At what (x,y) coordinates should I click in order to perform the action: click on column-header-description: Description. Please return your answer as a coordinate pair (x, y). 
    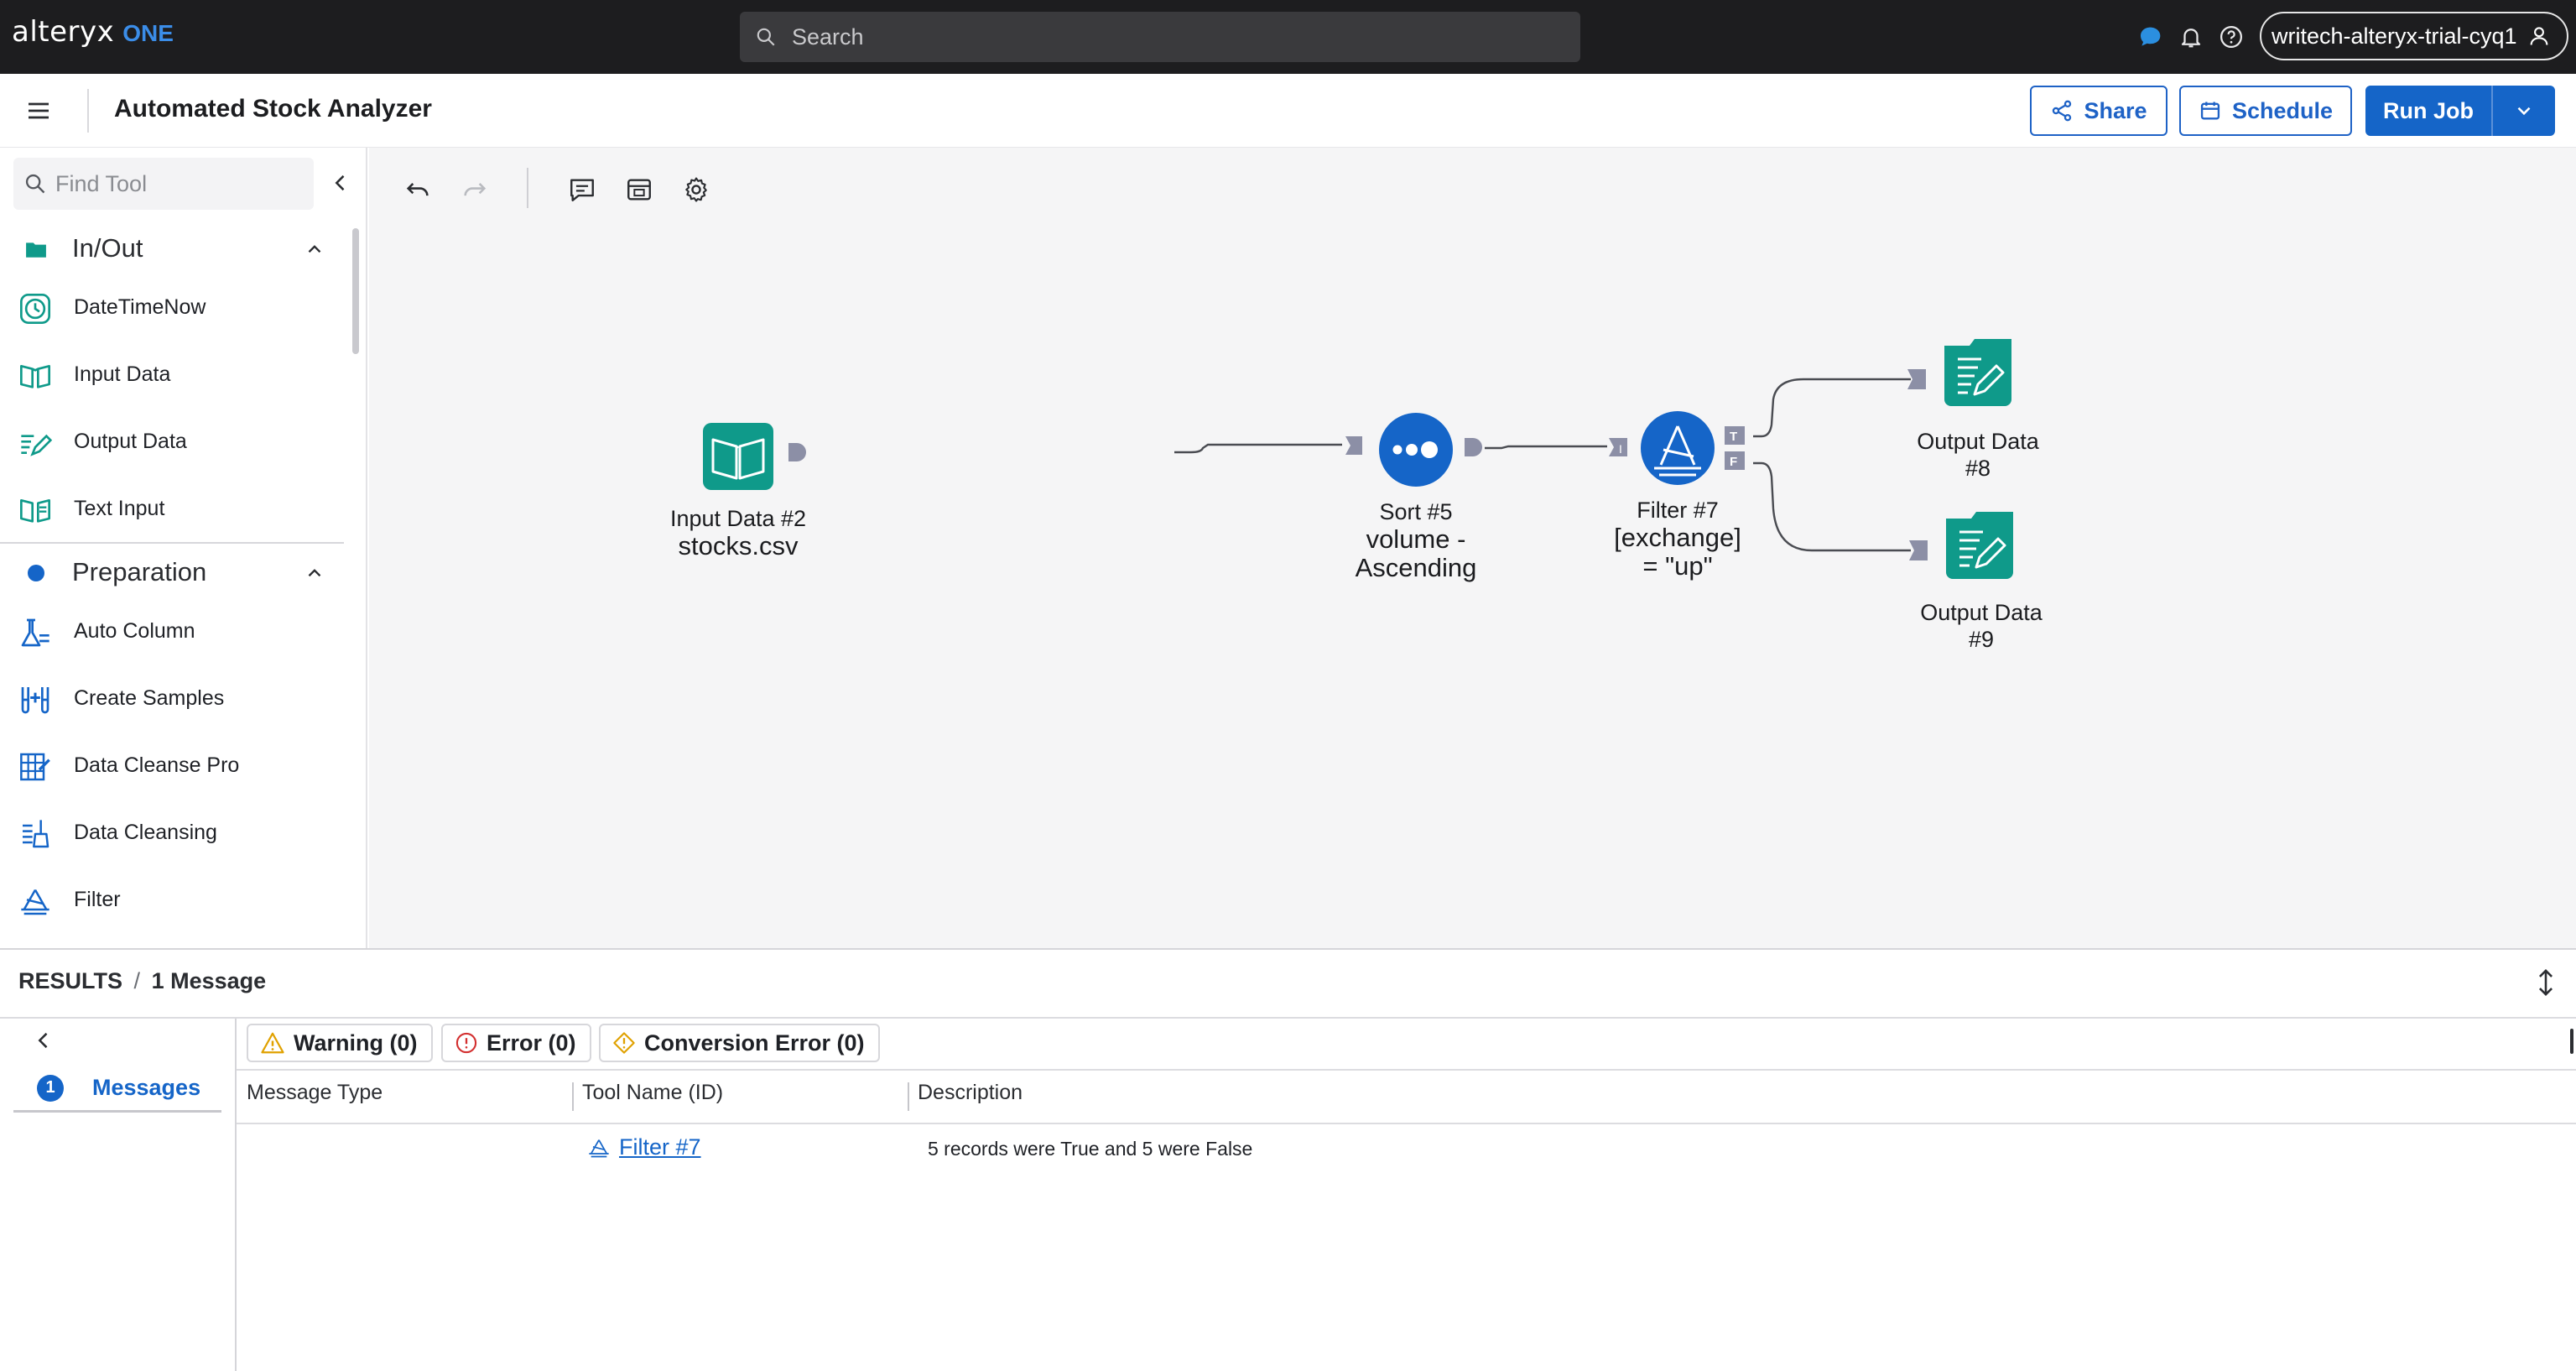
    Looking at the image, I should click on (970, 1093).